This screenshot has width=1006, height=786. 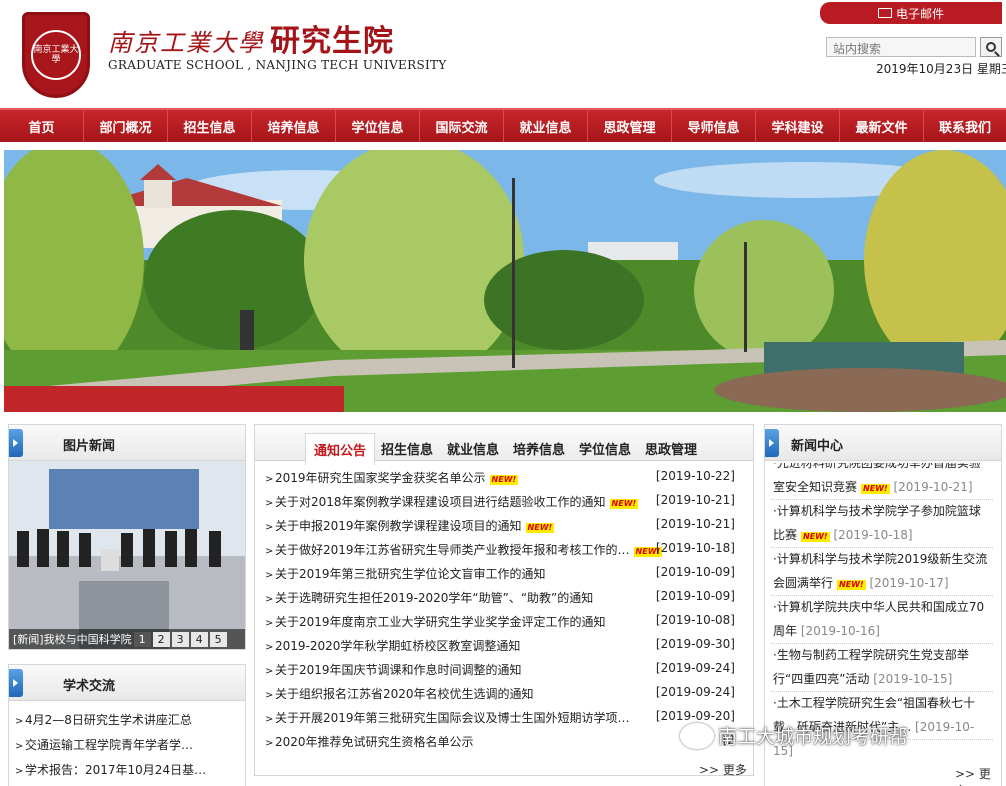 What do you see at coordinates (933, 487) in the screenshot?
I see `news-item-date: [2019-10-21]` at bounding box center [933, 487].